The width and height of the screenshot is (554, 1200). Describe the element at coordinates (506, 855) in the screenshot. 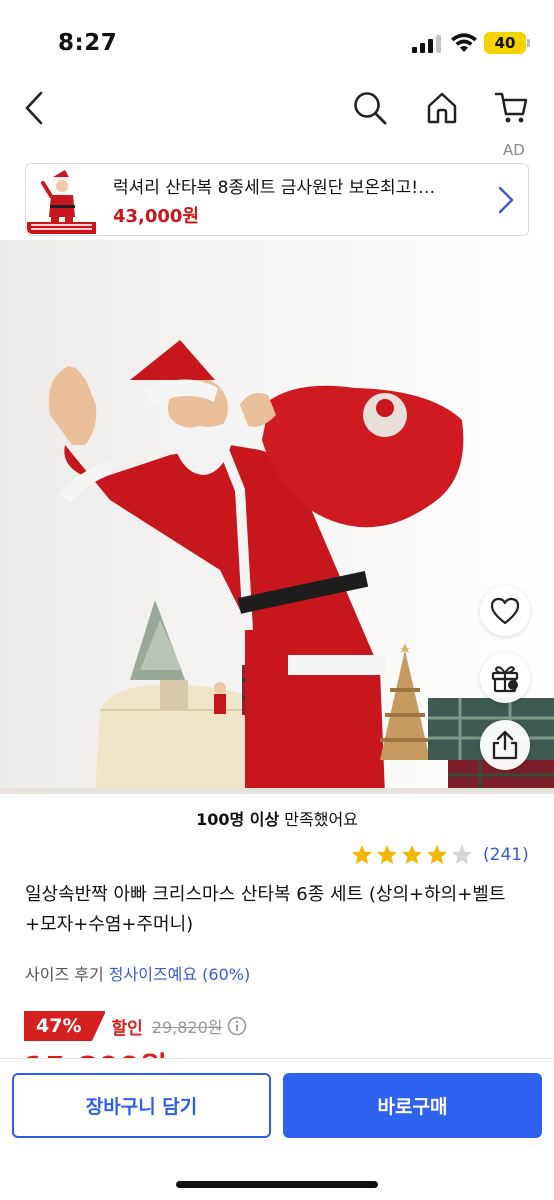

I see `review-count: (241)` at that location.